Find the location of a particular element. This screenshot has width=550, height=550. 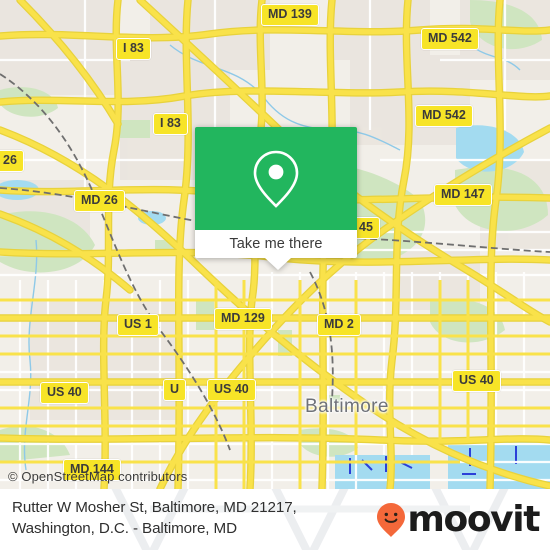

road-shield: US 1 is located at coordinates (138, 325).